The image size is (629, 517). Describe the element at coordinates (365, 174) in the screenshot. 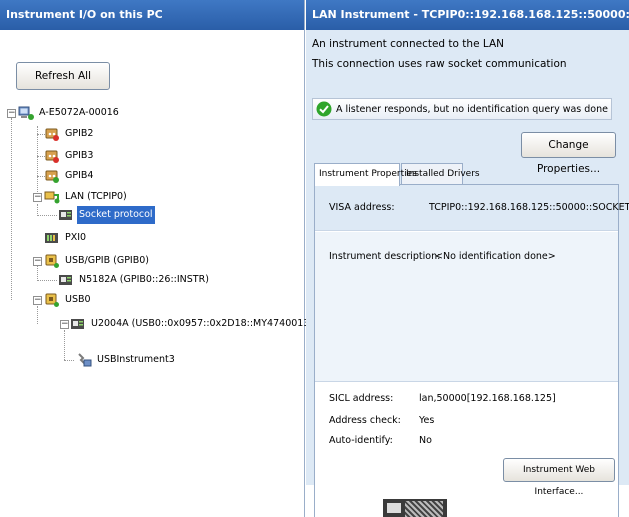

I see `tab-instrument-properties: Instrument Properties` at that location.